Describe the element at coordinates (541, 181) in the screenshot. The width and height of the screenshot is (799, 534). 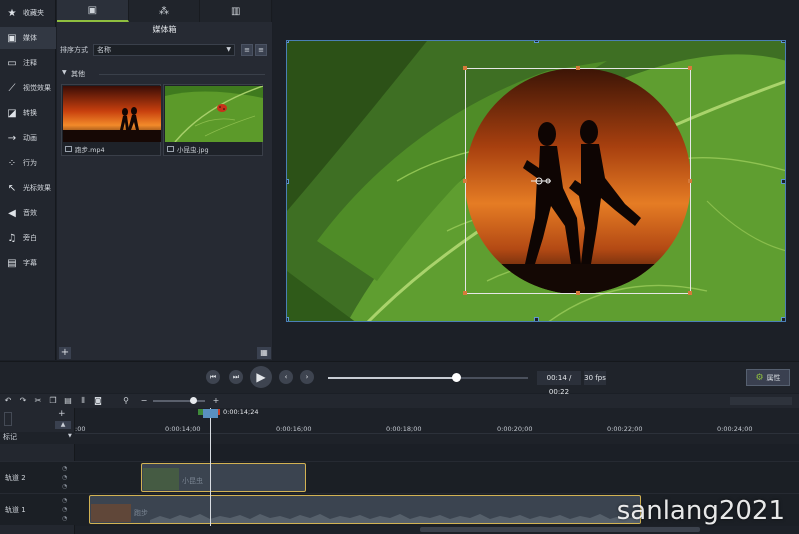
I see `rotation-handle` at that location.